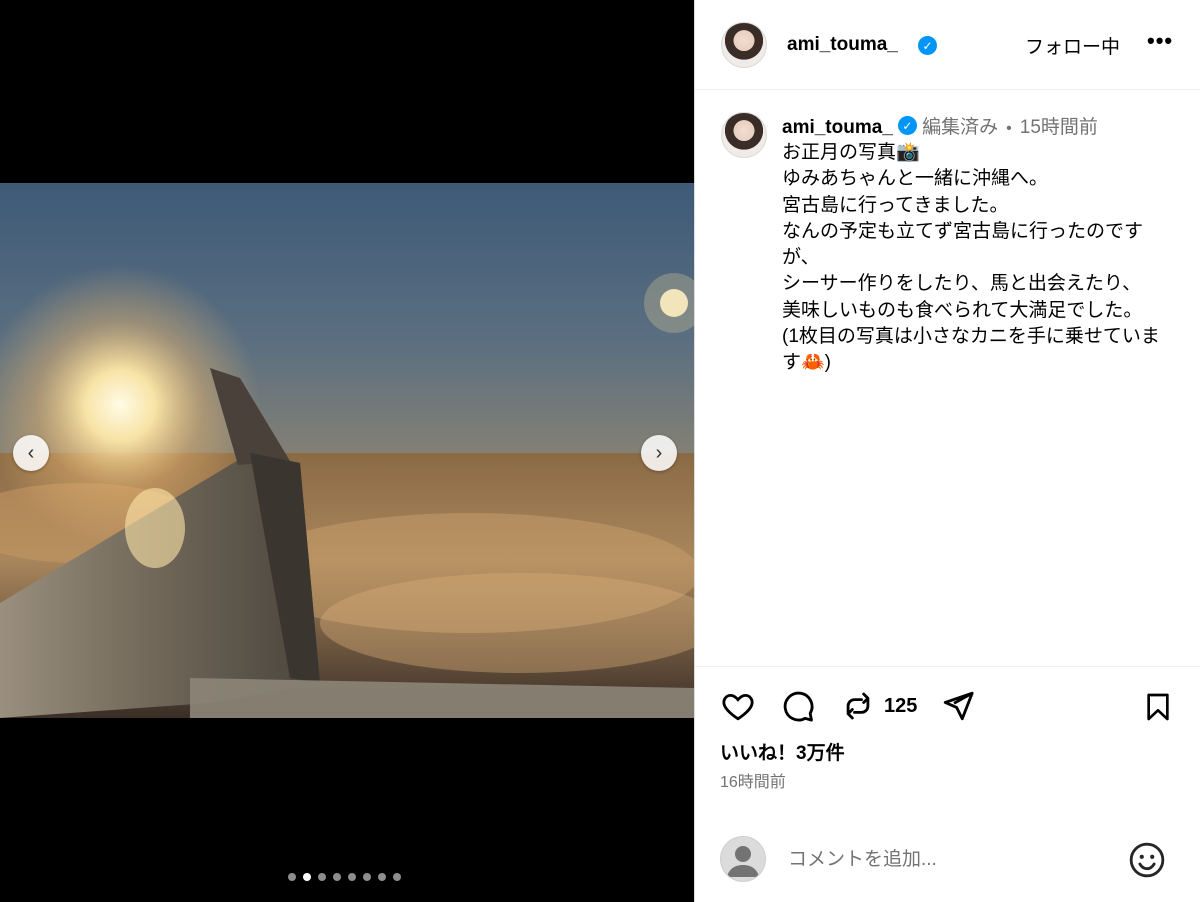 This screenshot has width=1200, height=902. Describe the element at coordinates (900, 706) in the screenshot. I see `repost-count: 125` at that location.